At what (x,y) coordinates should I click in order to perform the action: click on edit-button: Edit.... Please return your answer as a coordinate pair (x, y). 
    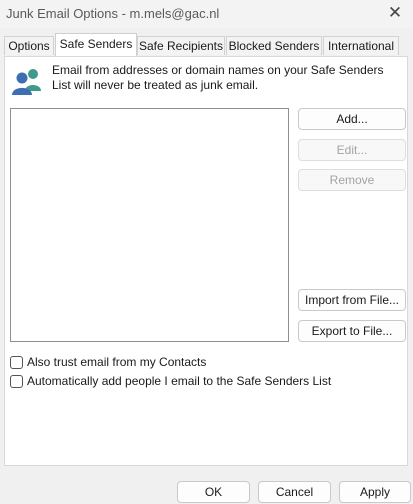
    Looking at the image, I should click on (352, 150).